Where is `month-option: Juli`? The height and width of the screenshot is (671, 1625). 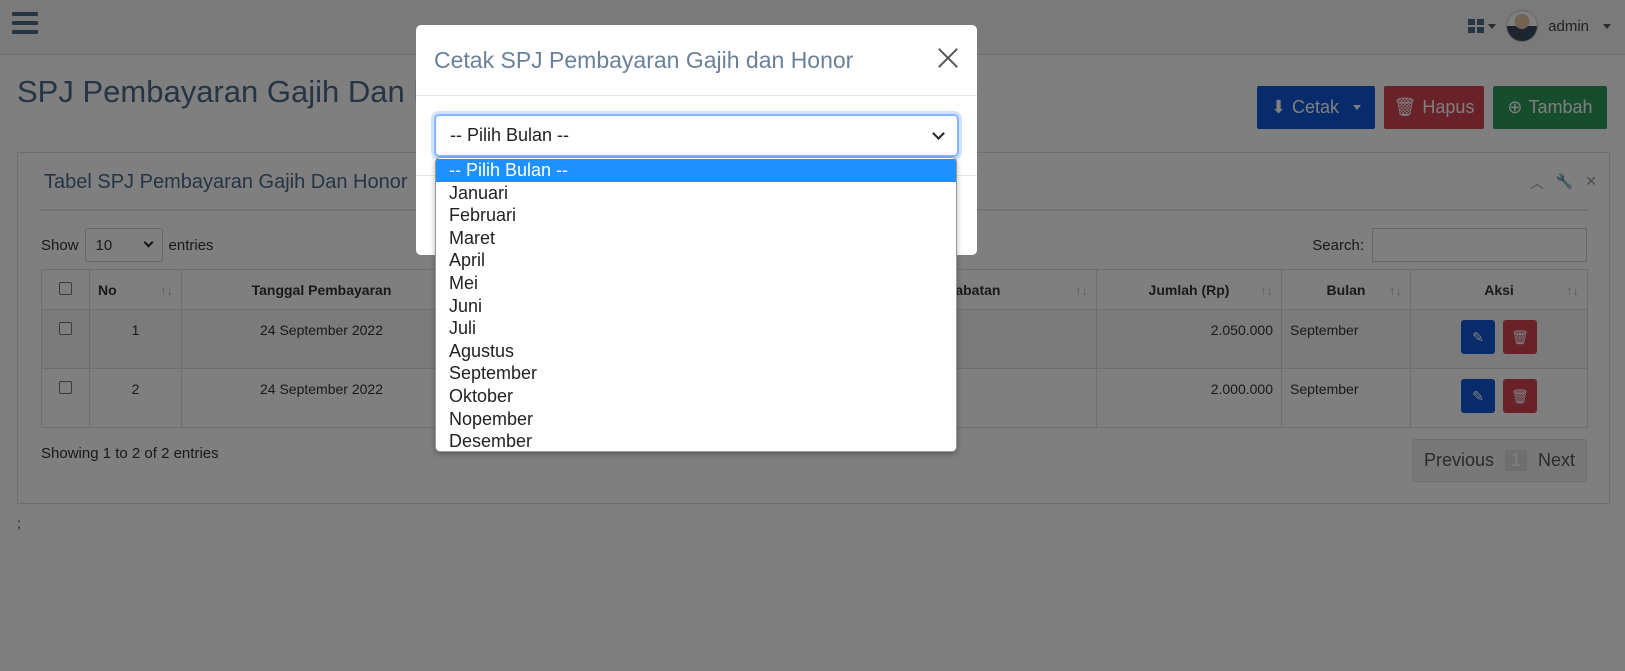
month-option: Juli is located at coordinates (696, 328).